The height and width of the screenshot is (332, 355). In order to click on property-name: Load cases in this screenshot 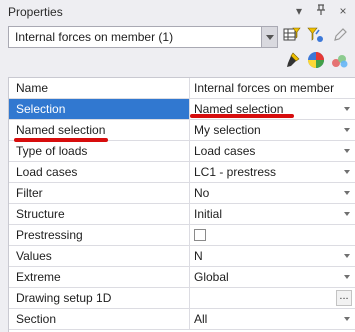, I will do `click(99, 172)`.